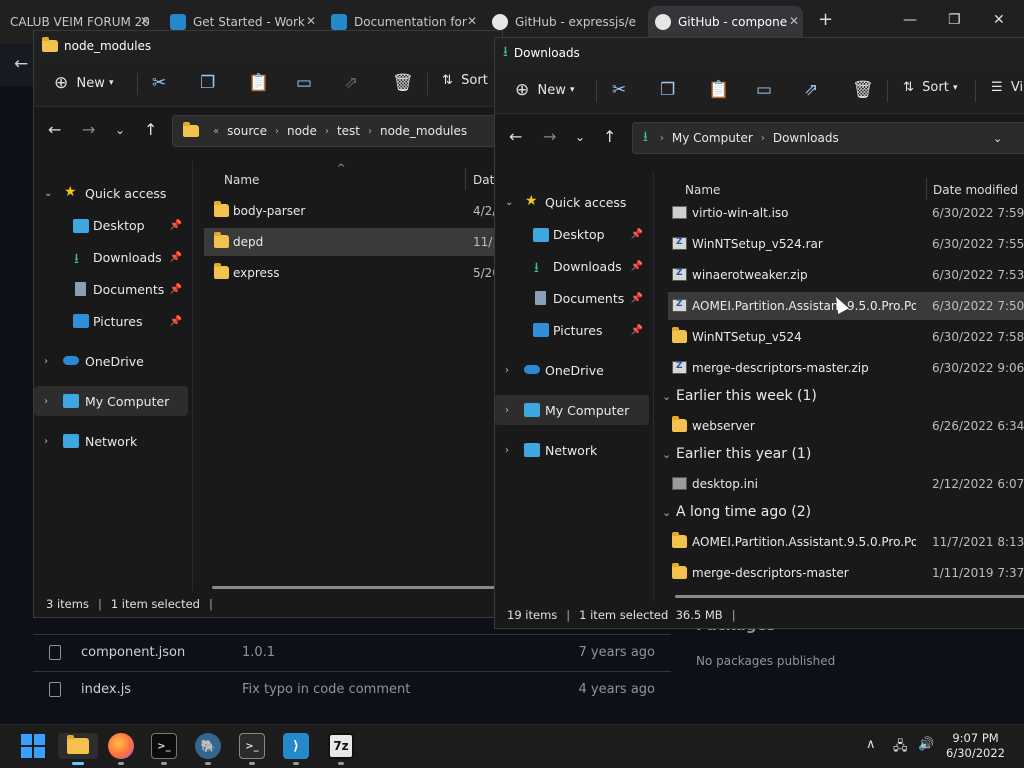  I want to click on new-tab-button: +, so click(825, 19).